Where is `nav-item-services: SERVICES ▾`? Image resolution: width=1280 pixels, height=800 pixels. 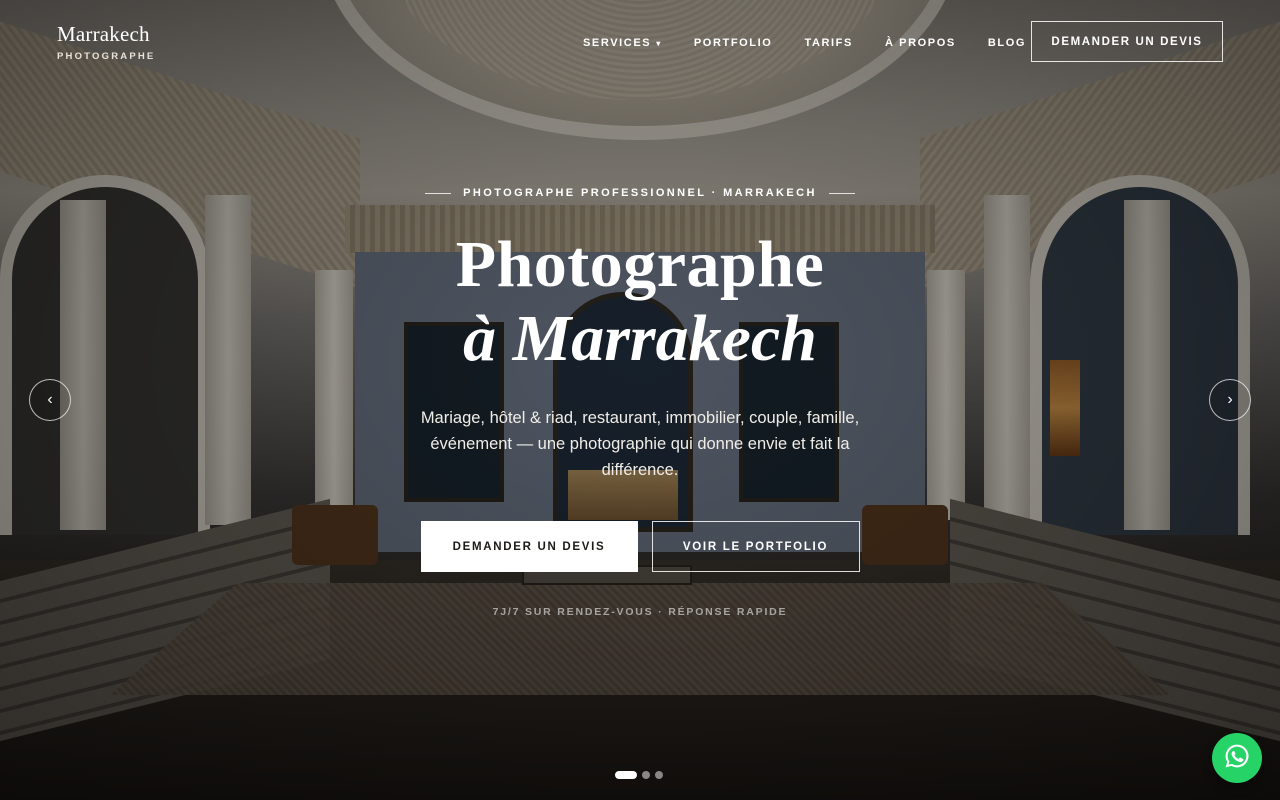 nav-item-services: SERVICES ▾ is located at coordinates (622, 43).